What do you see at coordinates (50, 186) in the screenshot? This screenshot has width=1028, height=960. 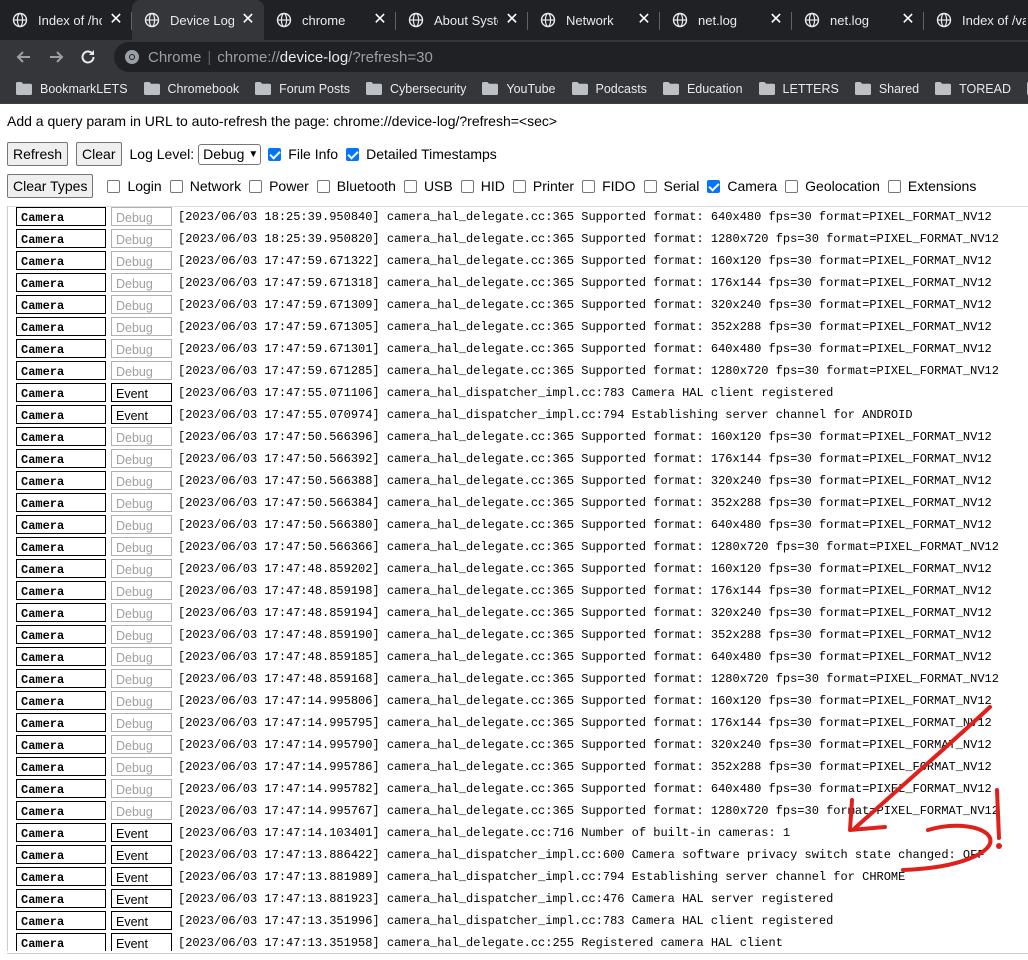 I see `clear-types-button: Clear Types` at bounding box center [50, 186].